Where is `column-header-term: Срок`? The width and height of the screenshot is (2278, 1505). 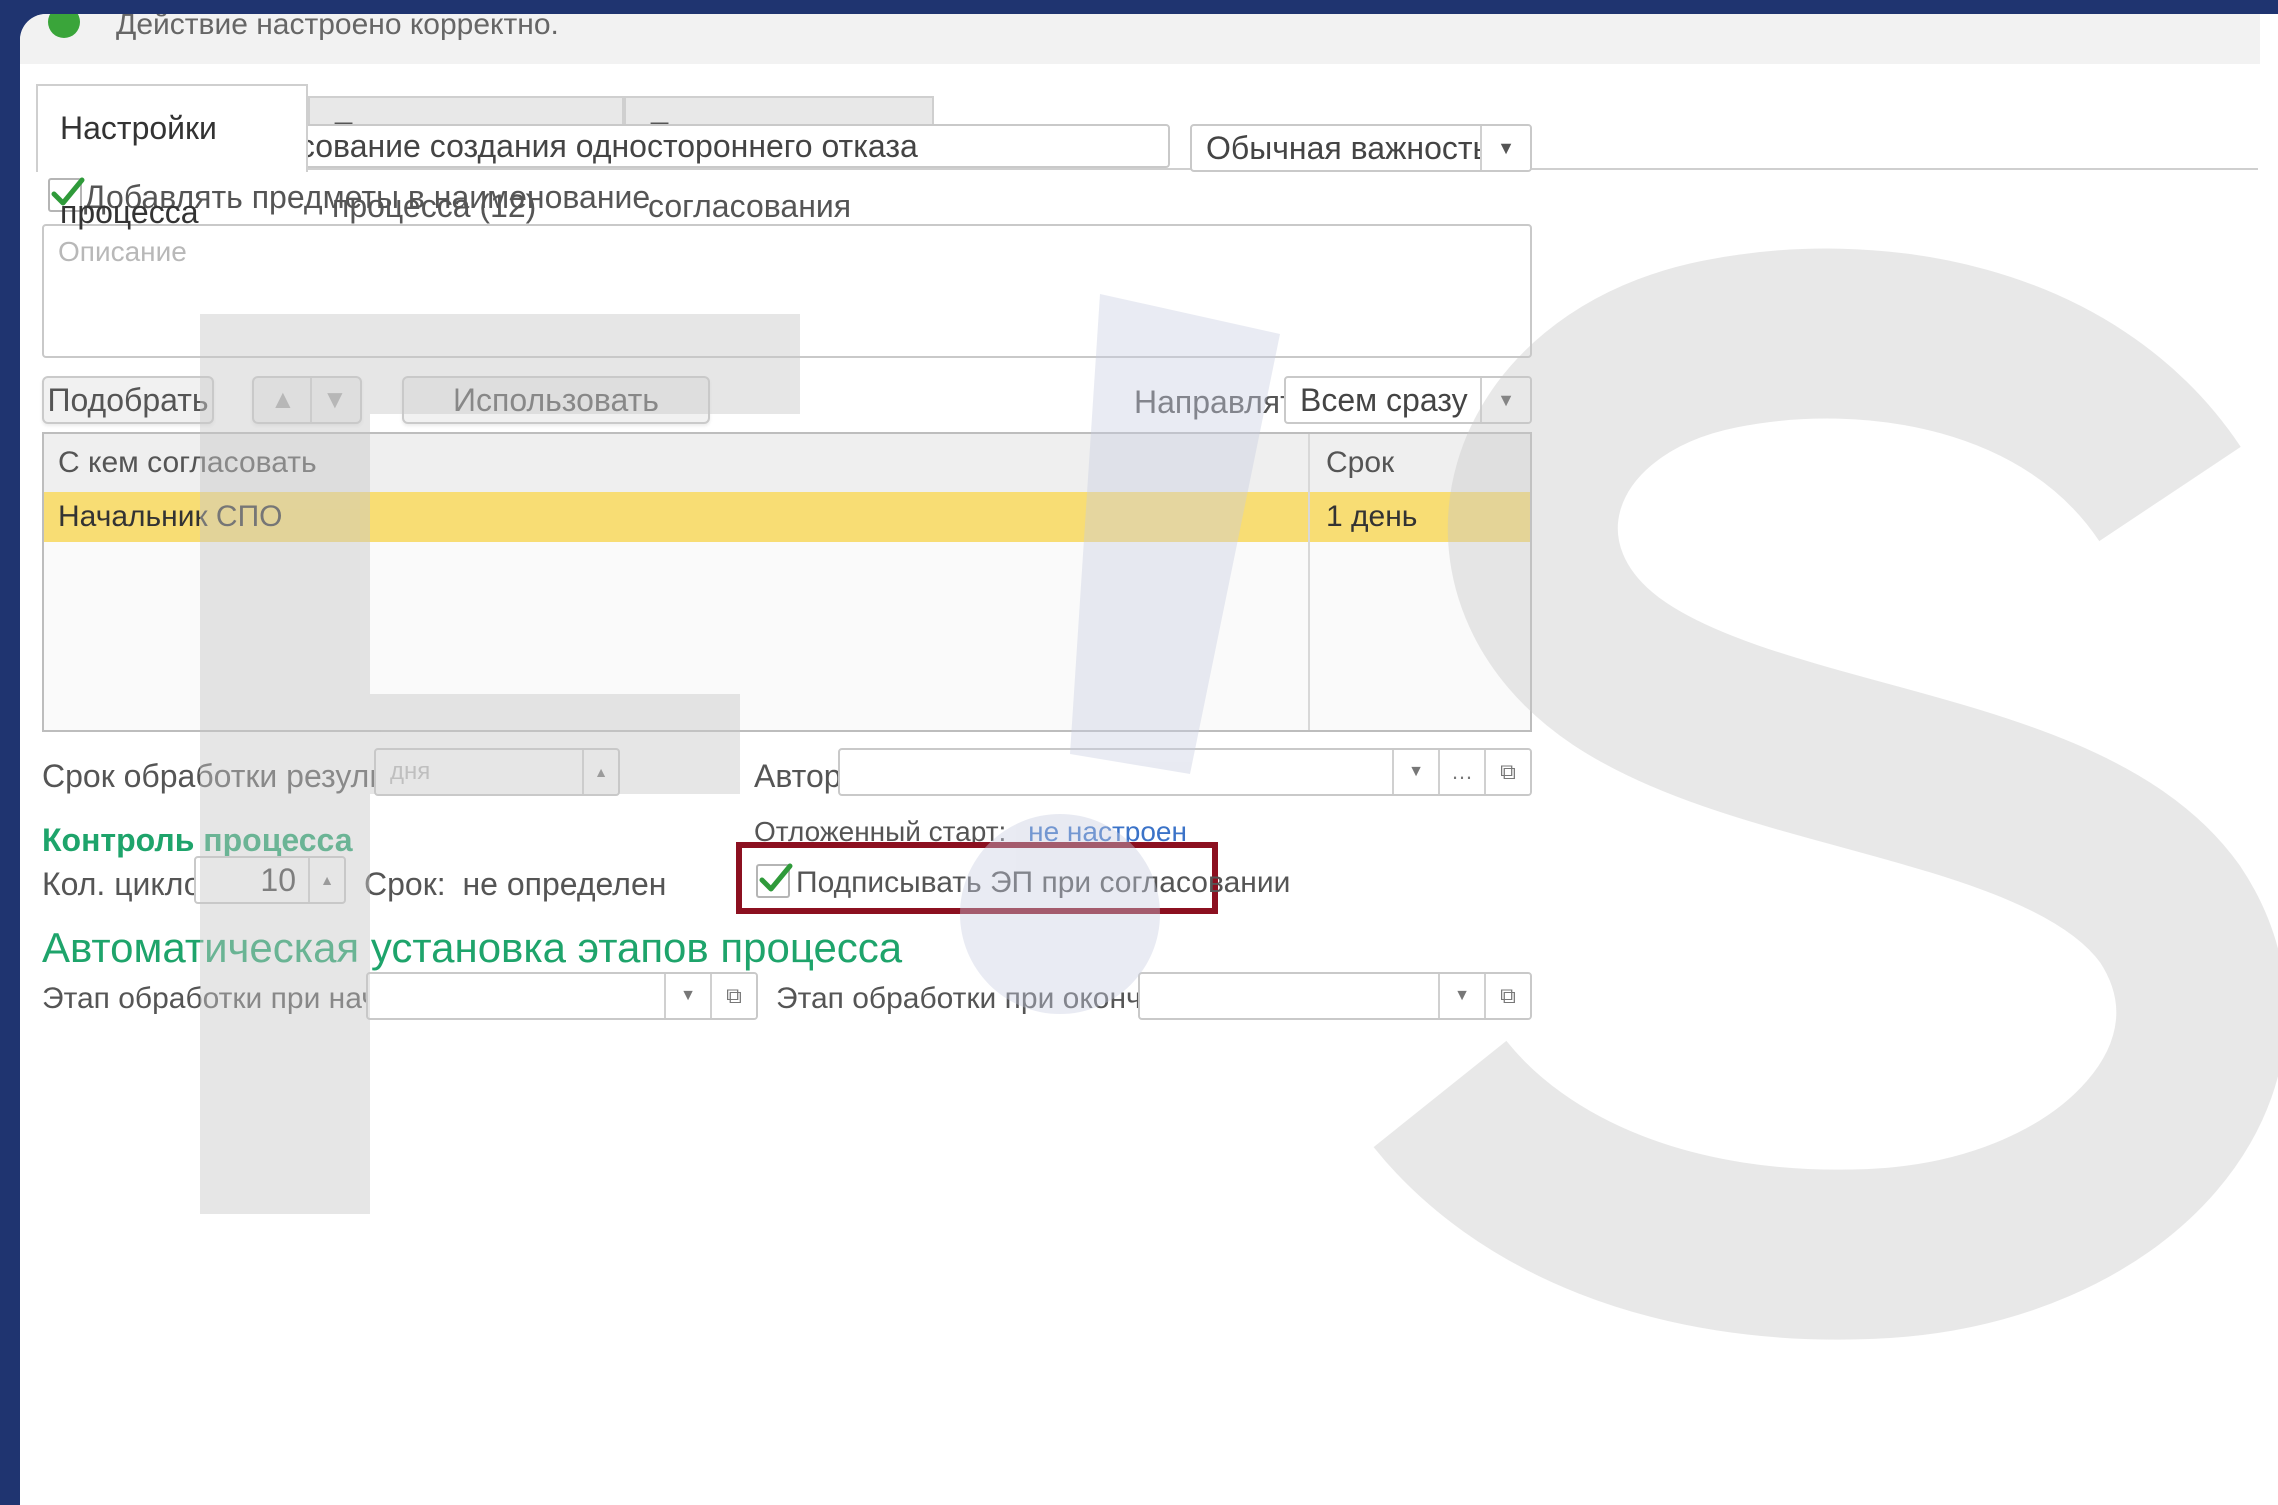
column-header-term: Срок is located at coordinates (1360, 463).